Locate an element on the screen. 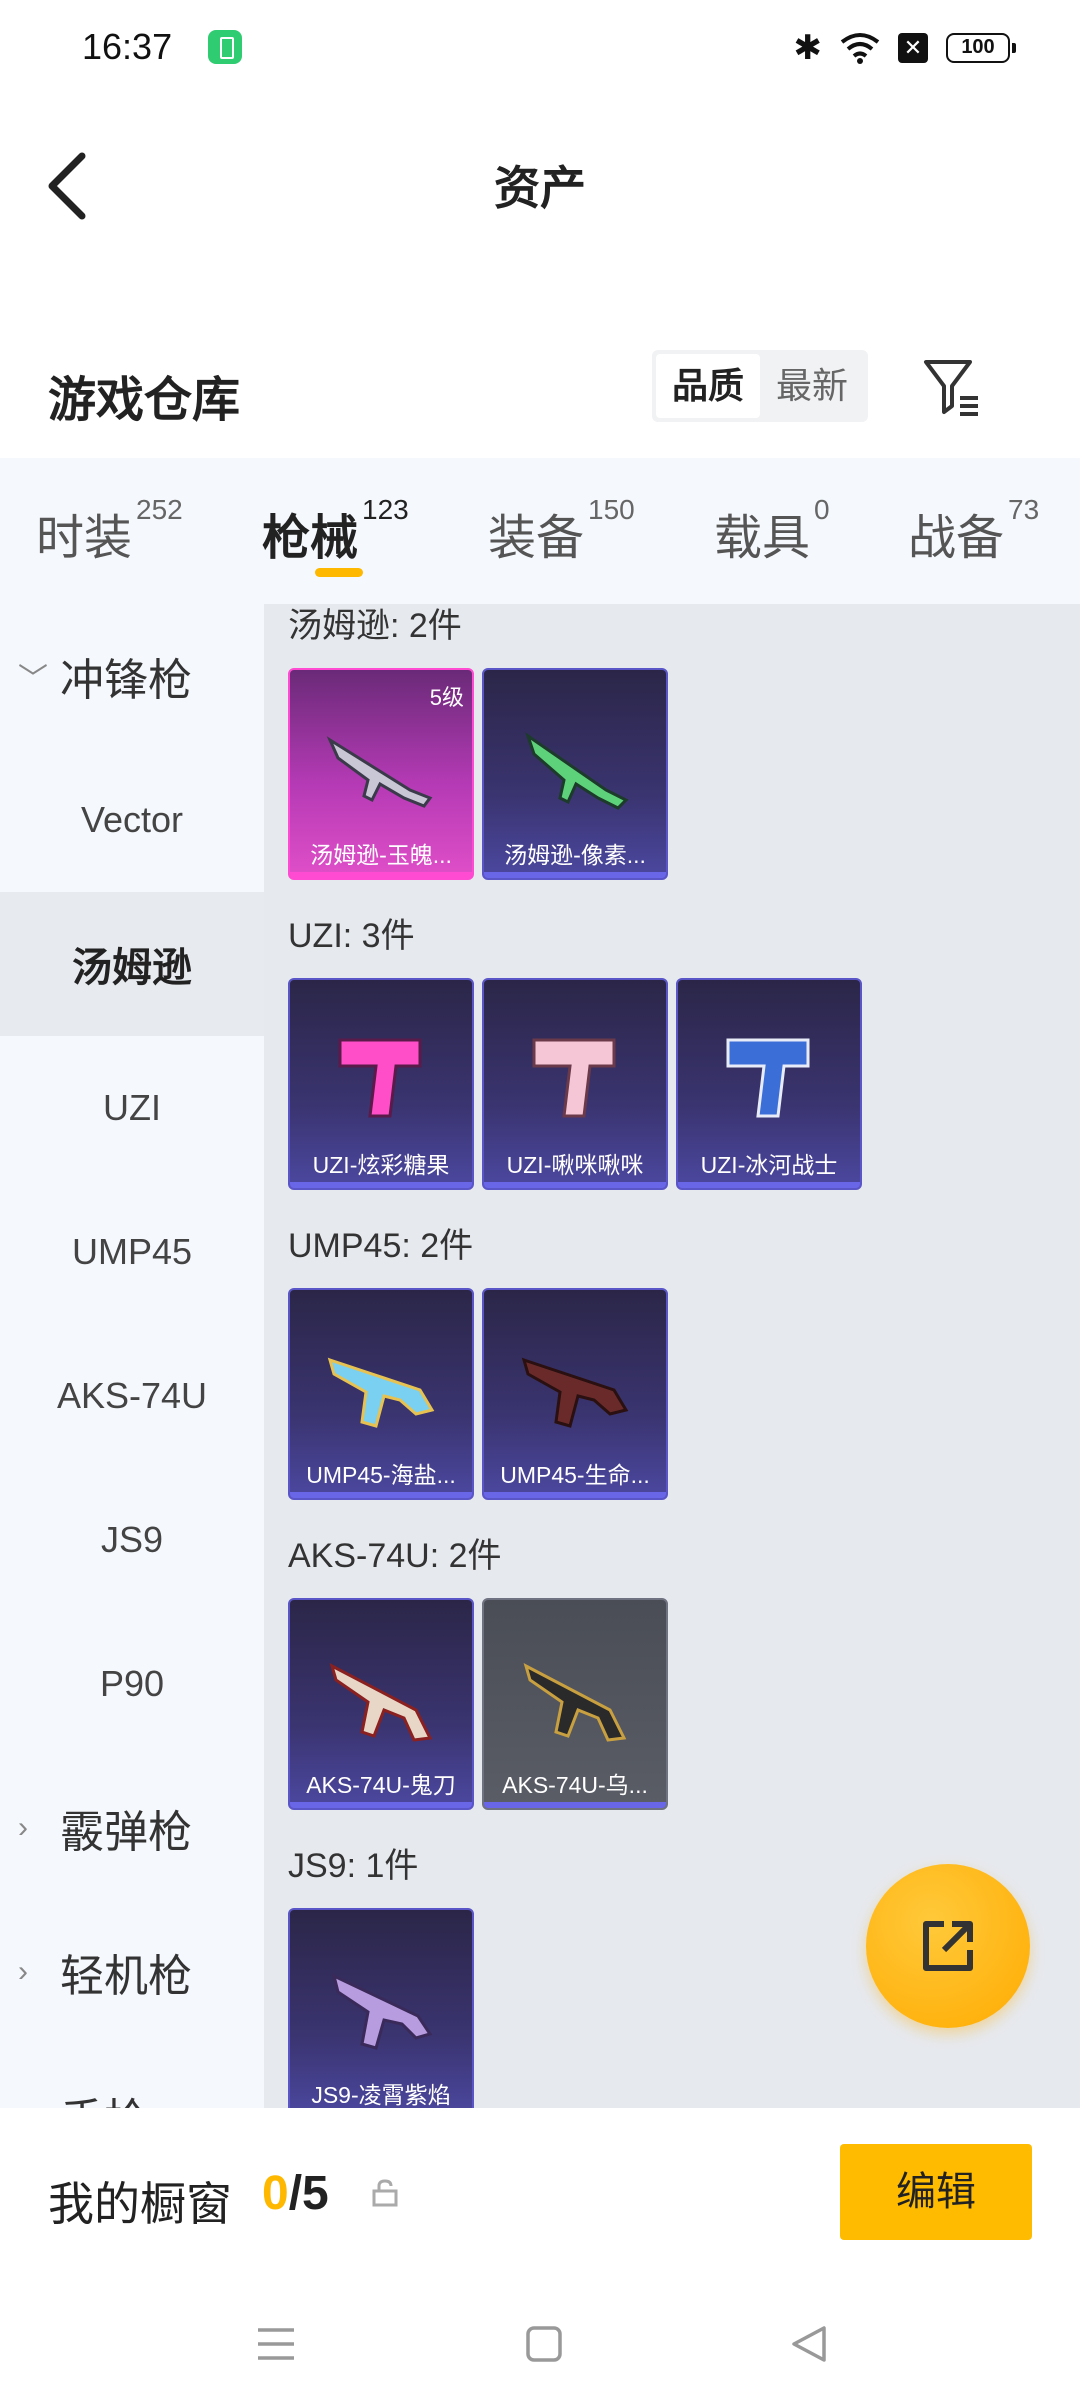 This screenshot has height=2408, width=1080. weapon-card: UZI-啾咪啾咪 is located at coordinates (575, 1084).